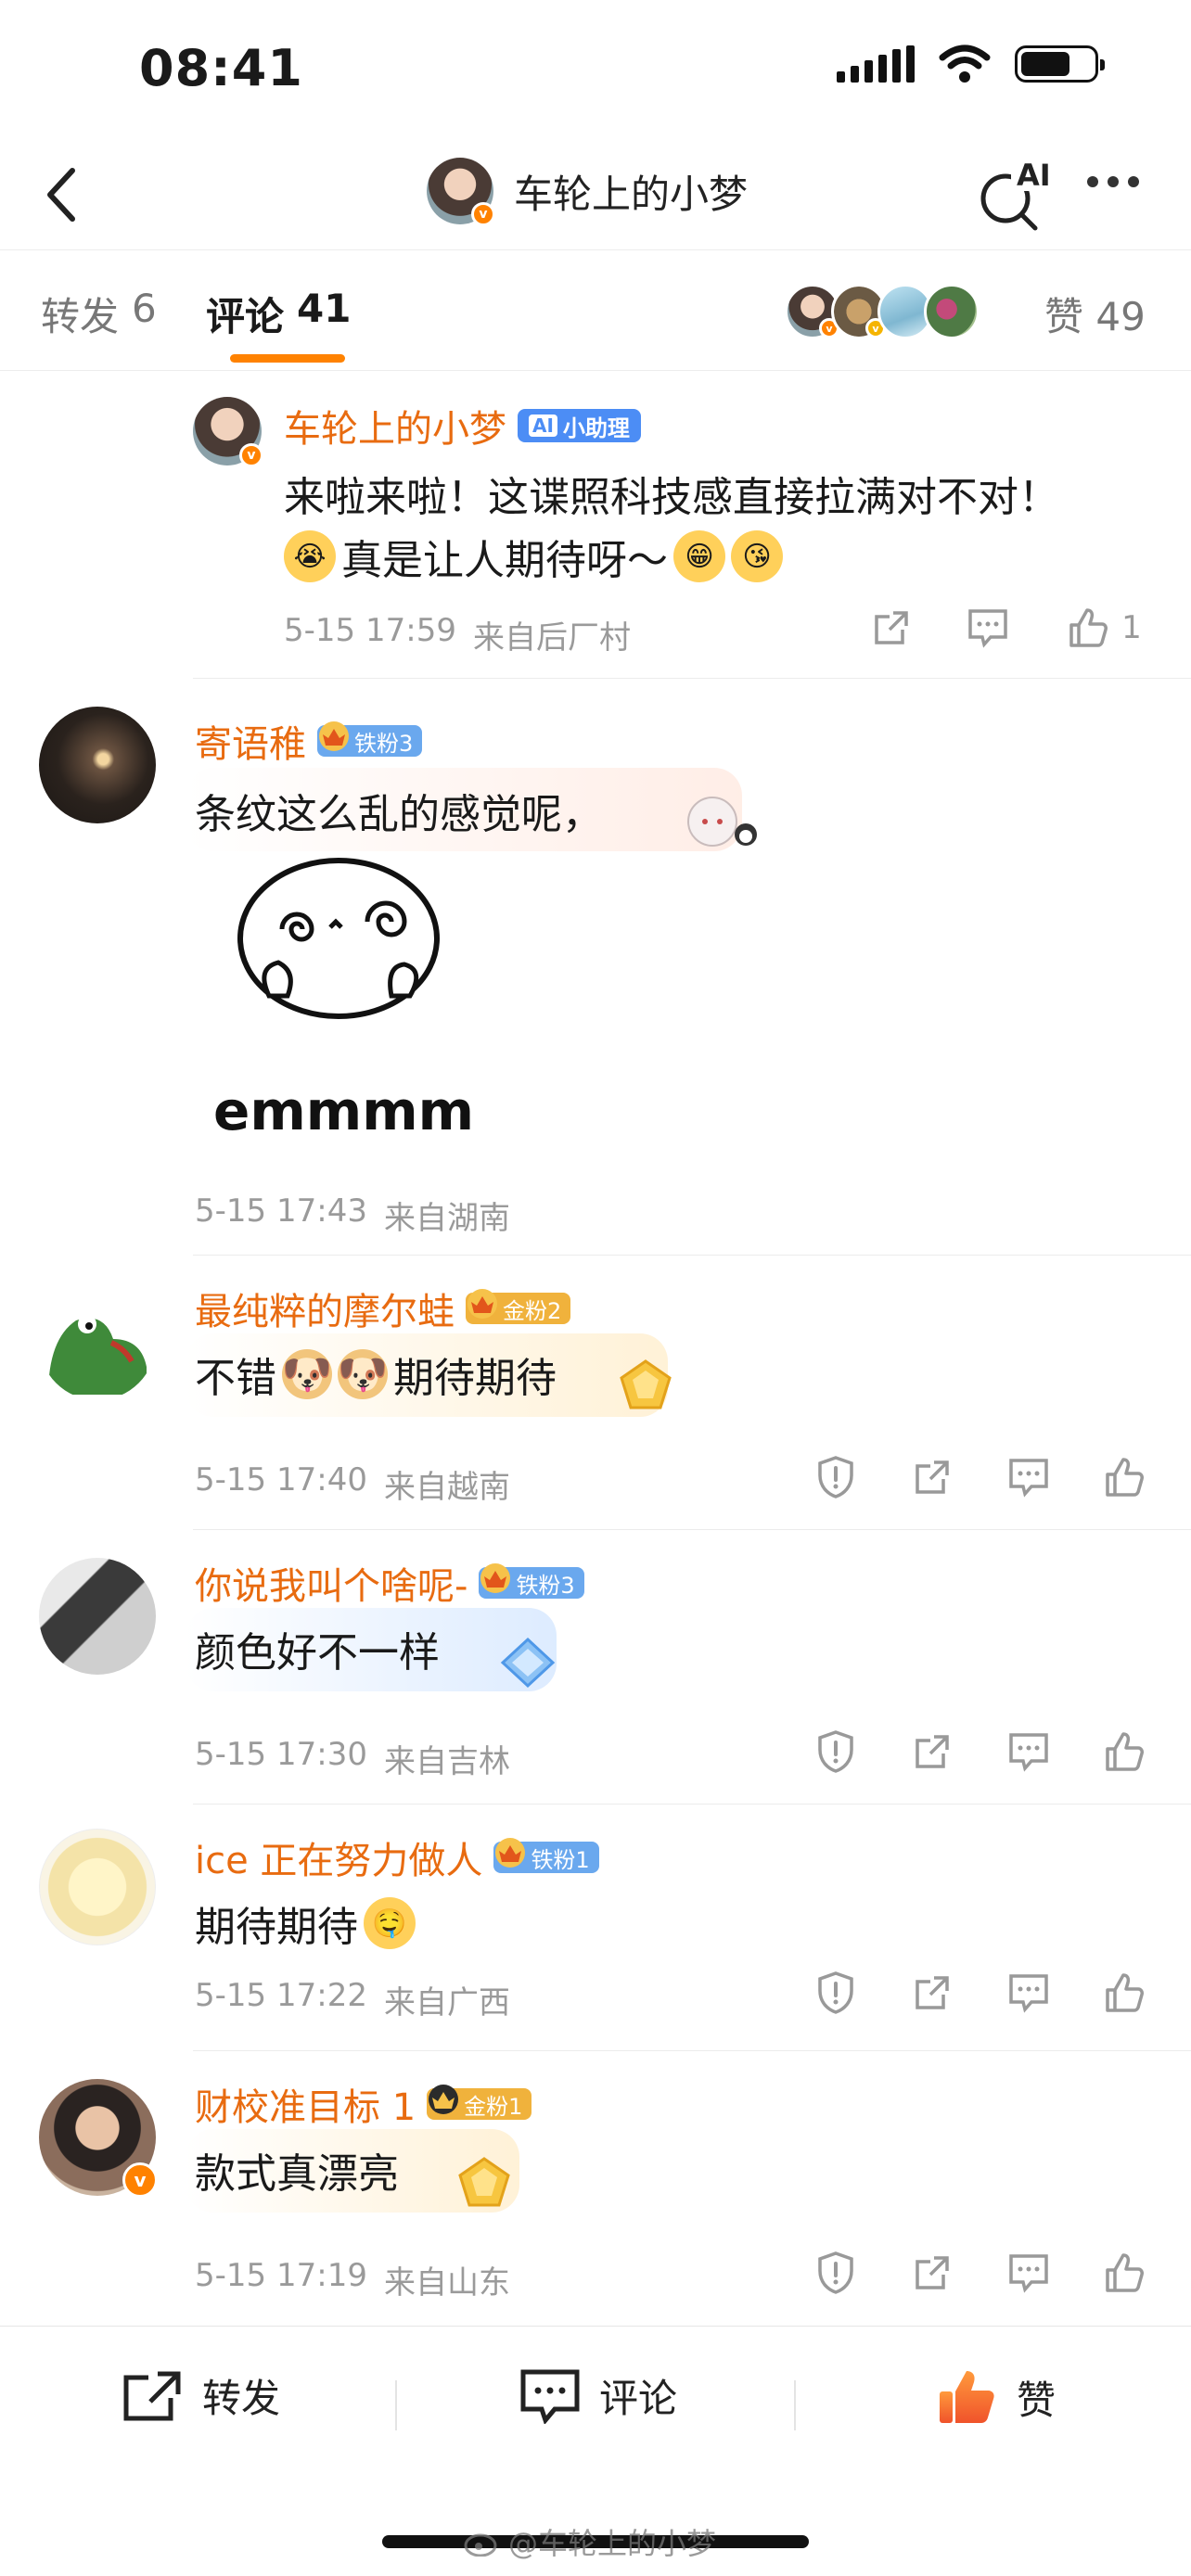  Describe the element at coordinates (331, 1583) in the screenshot. I see `commenter-name: 你说我叫个啥呢-` at that location.